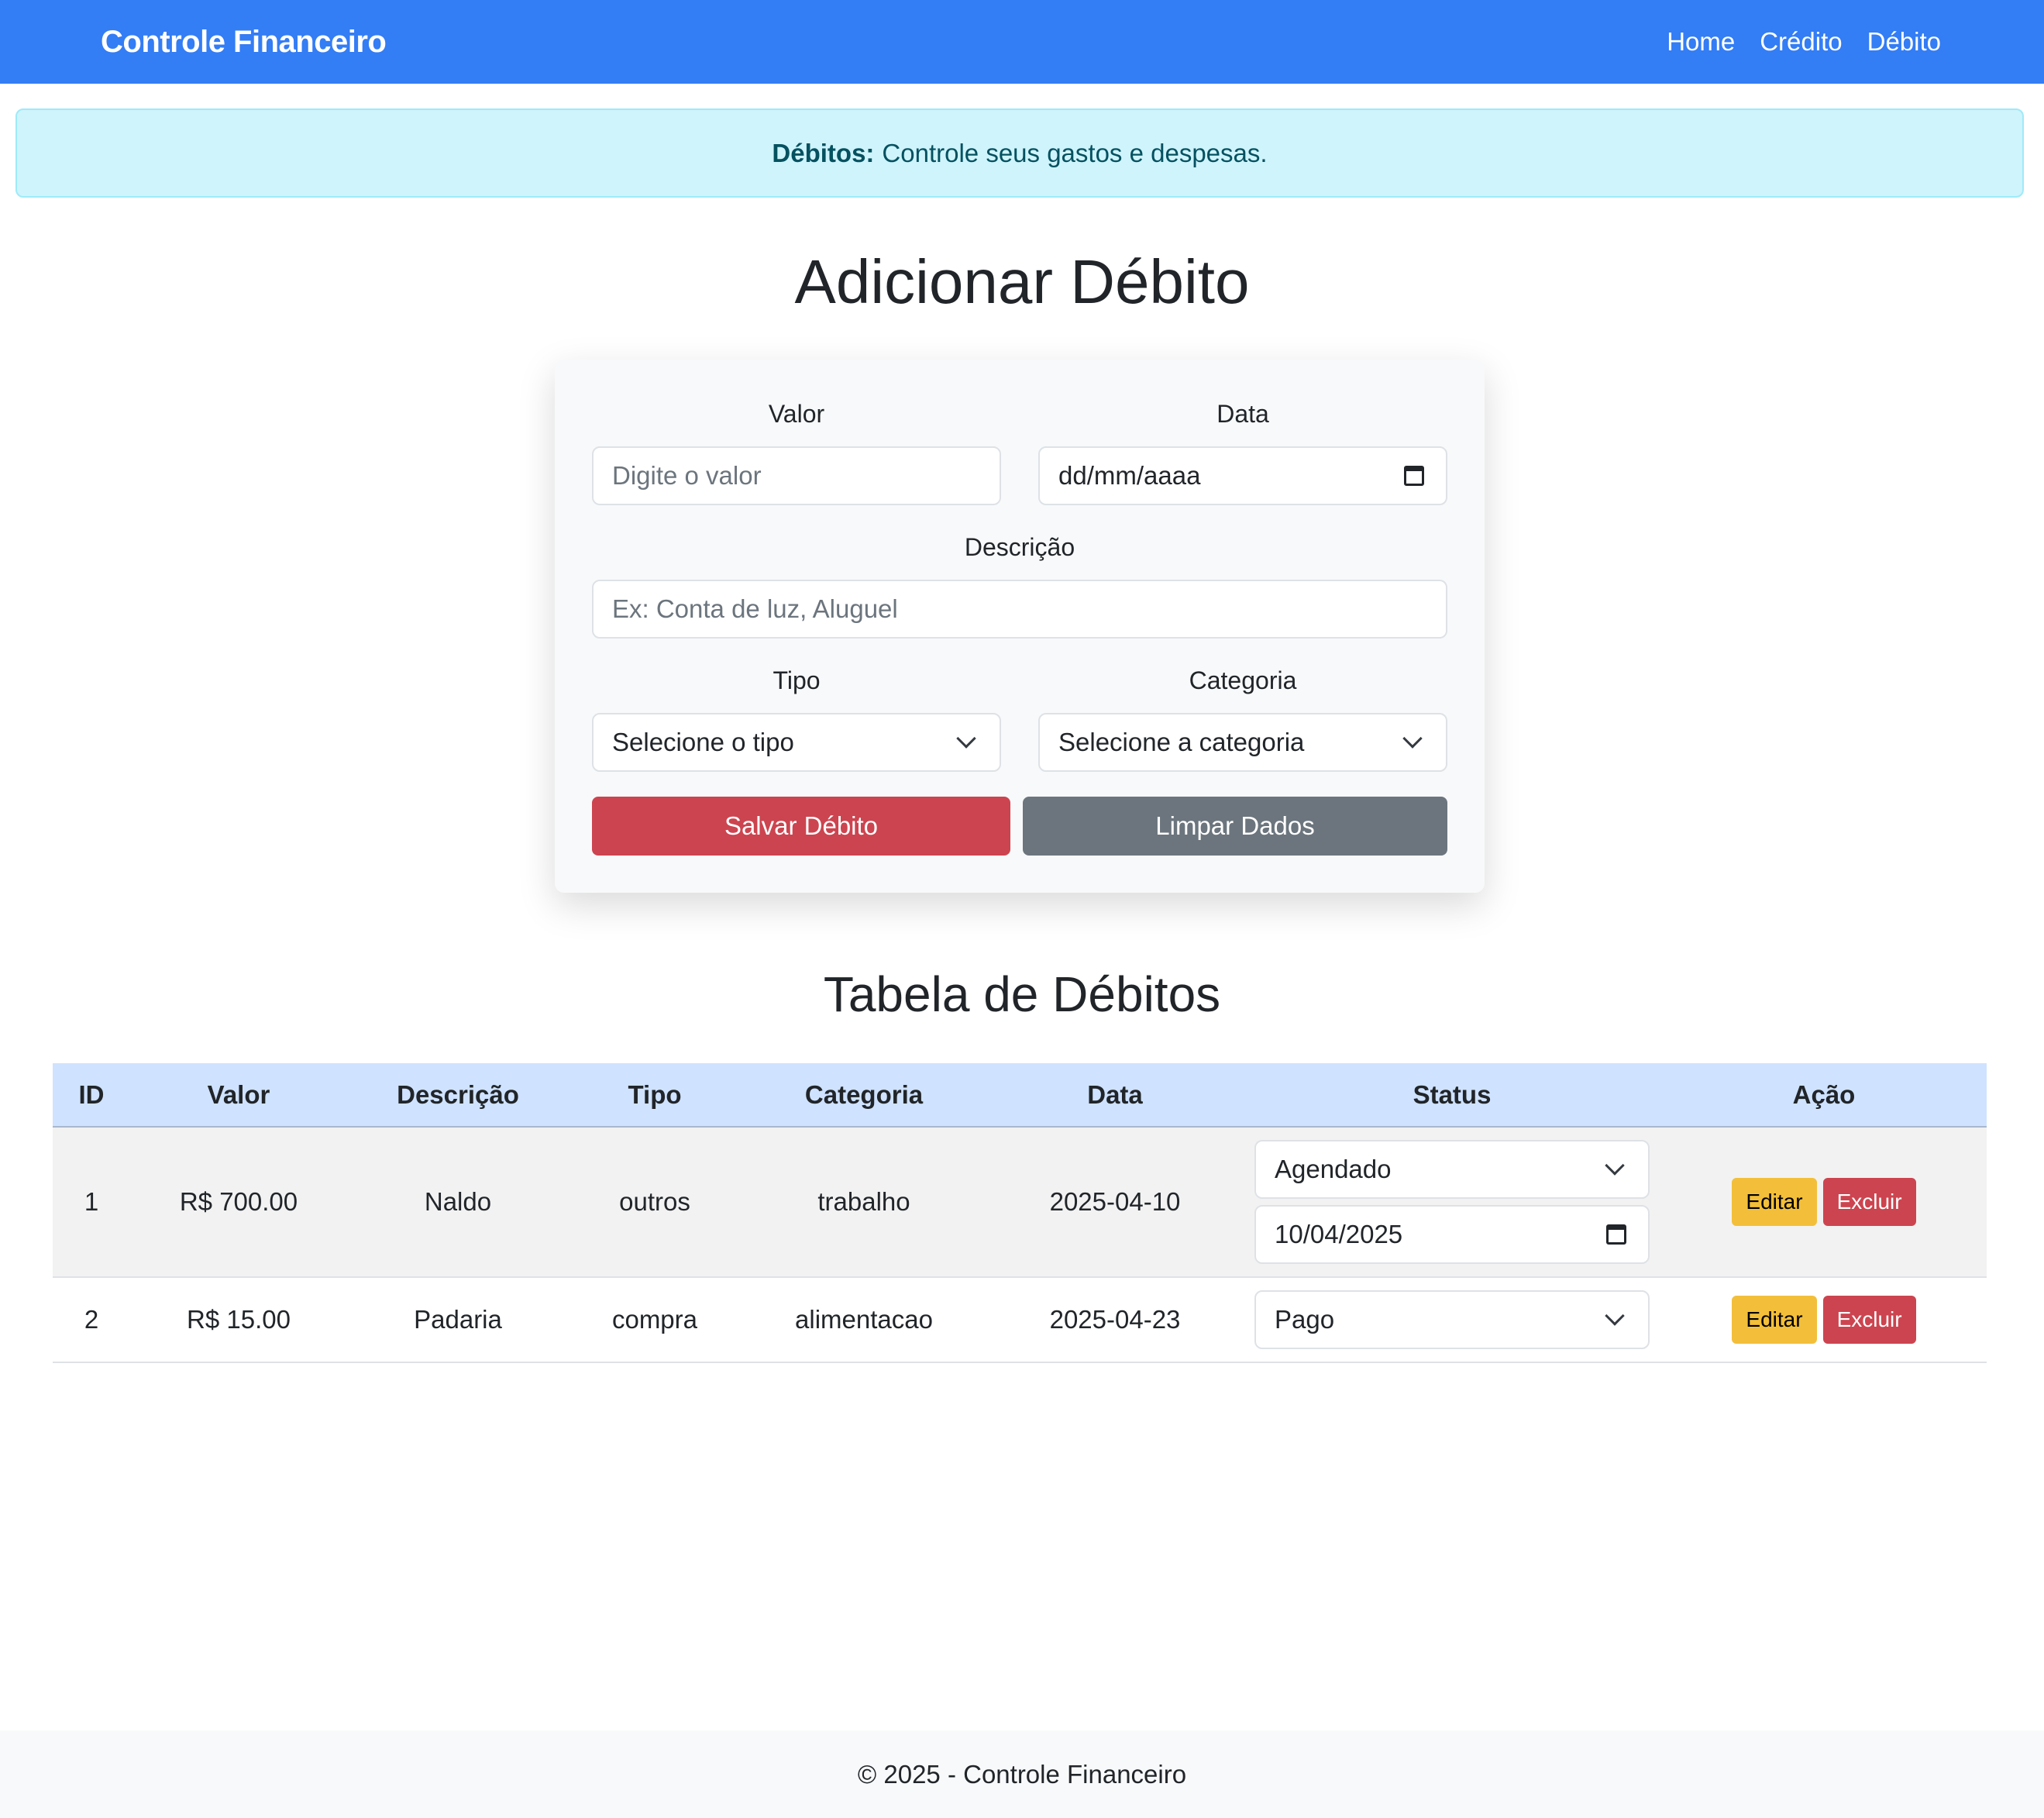 This screenshot has height=1818, width=2044. What do you see at coordinates (864, 1320) in the screenshot?
I see `cell-categoria: alimentacao` at bounding box center [864, 1320].